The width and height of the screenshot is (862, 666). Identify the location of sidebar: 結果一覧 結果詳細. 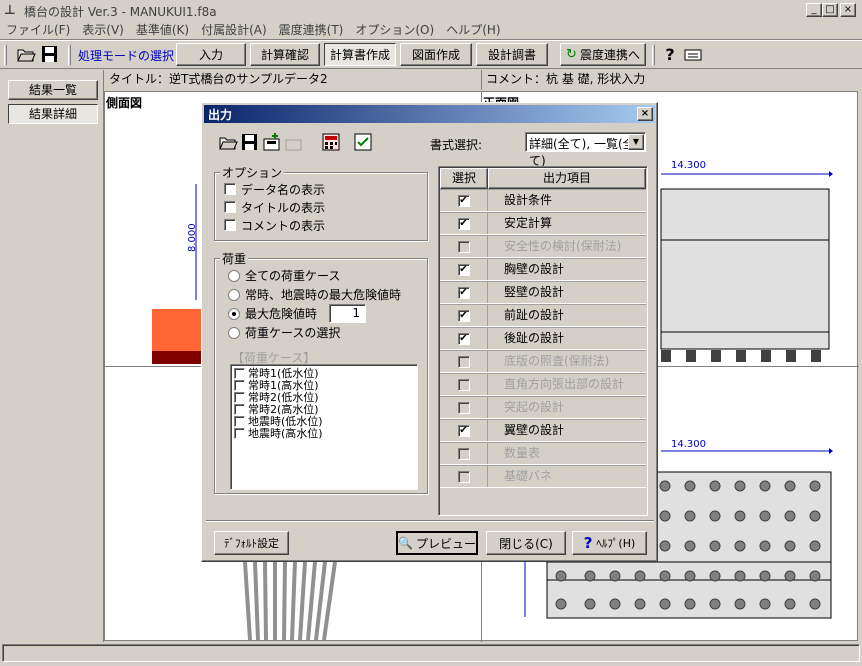
(52, 356).